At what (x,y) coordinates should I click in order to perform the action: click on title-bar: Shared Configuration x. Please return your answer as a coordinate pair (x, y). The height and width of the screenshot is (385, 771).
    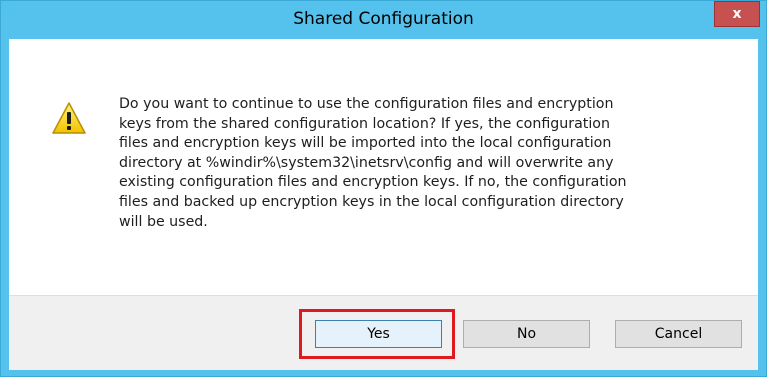
    Looking at the image, I should click on (383, 20).